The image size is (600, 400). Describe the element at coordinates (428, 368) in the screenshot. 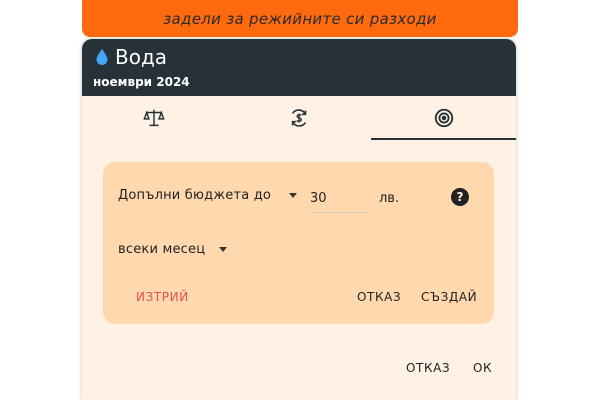

I see `dialog-cancel-button: ОТКАЗ` at that location.